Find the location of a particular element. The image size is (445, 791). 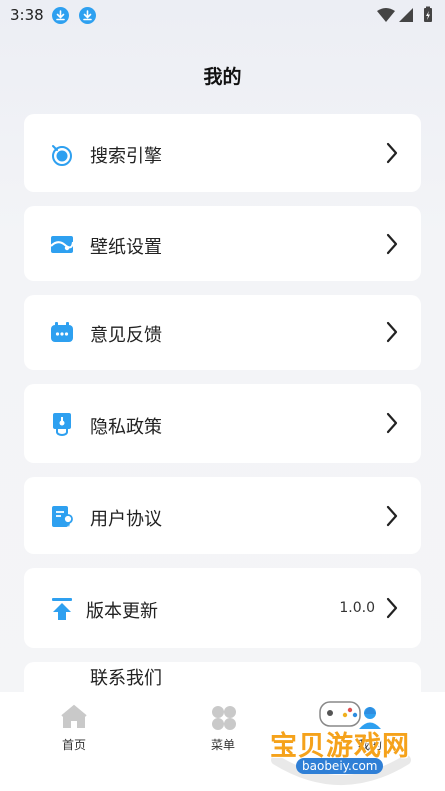

tab-menu: 菜单 is located at coordinates (223, 727).